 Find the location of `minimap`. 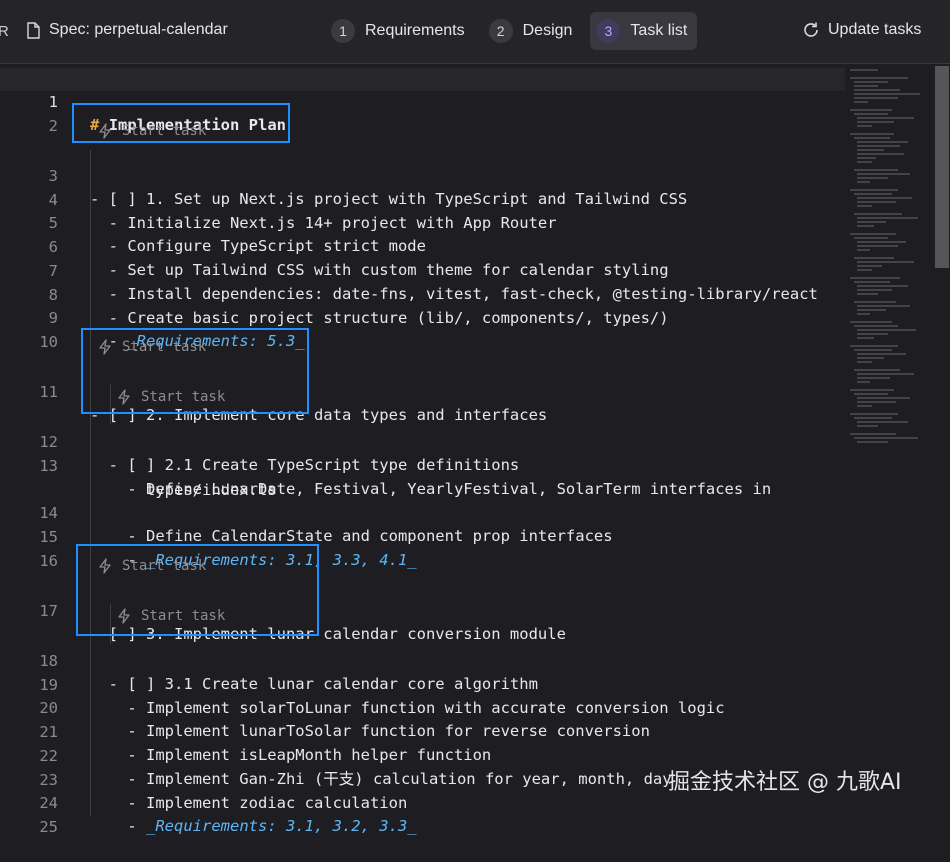

minimap is located at coordinates (889, 257).